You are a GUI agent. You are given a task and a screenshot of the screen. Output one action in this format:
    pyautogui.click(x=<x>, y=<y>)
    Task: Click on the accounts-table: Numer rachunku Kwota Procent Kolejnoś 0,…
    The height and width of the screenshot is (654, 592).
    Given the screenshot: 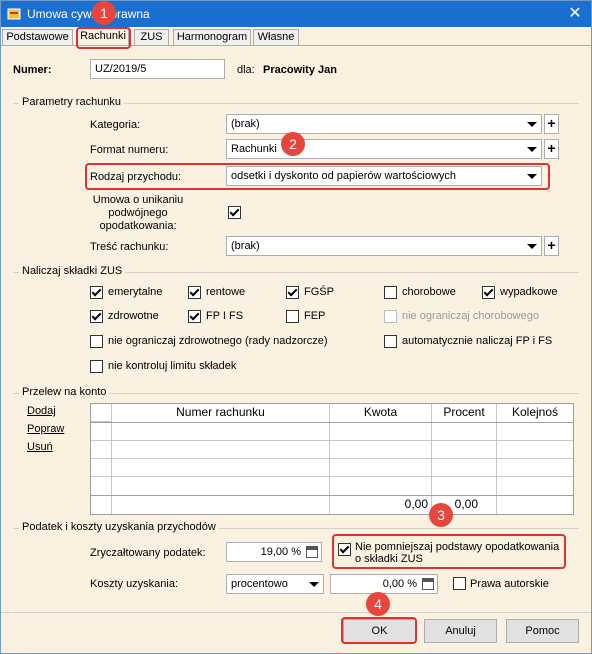 What is the action you would take?
    pyautogui.click(x=332, y=459)
    